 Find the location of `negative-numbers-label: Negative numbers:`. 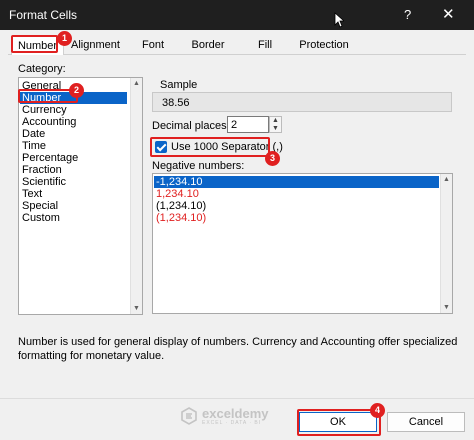

negative-numbers-label: Negative numbers: is located at coordinates (198, 166).